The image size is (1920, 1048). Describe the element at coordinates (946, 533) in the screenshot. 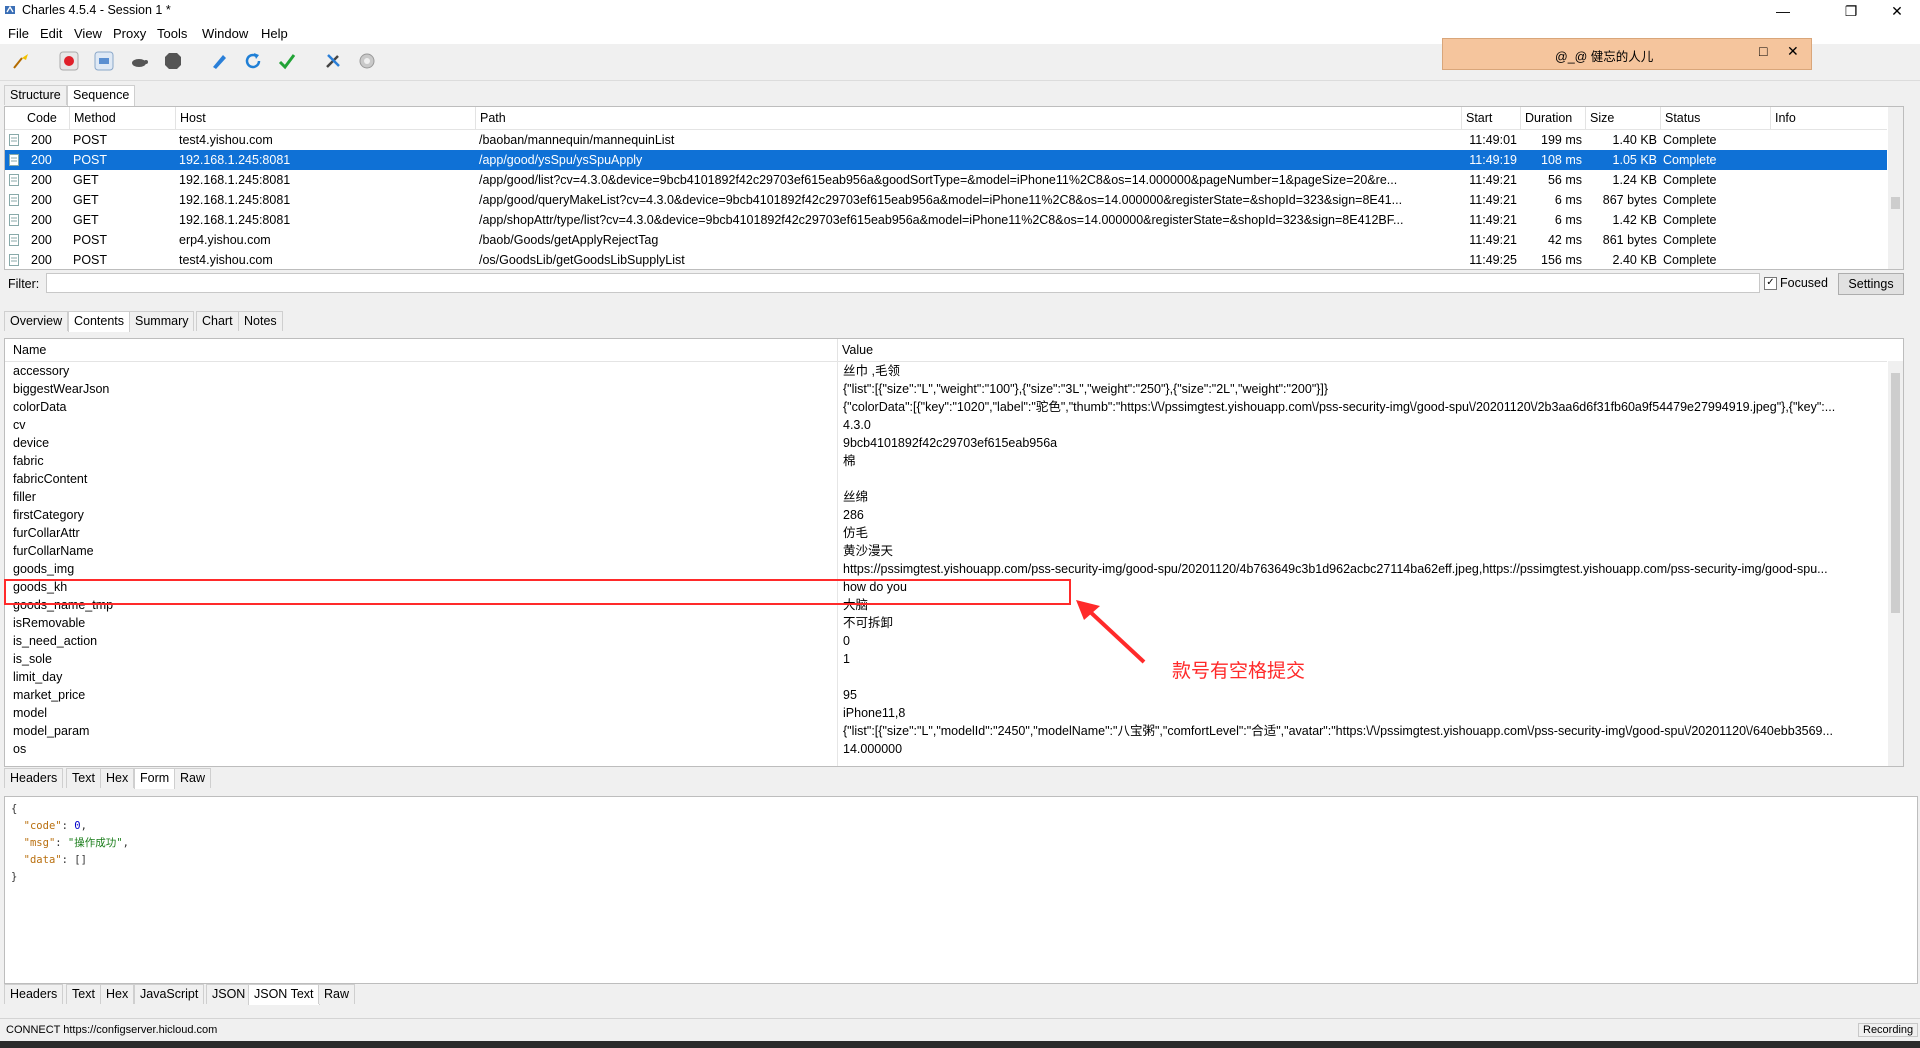

I see `form-row-furcollarattr: furCollarAttr 仿毛` at that location.